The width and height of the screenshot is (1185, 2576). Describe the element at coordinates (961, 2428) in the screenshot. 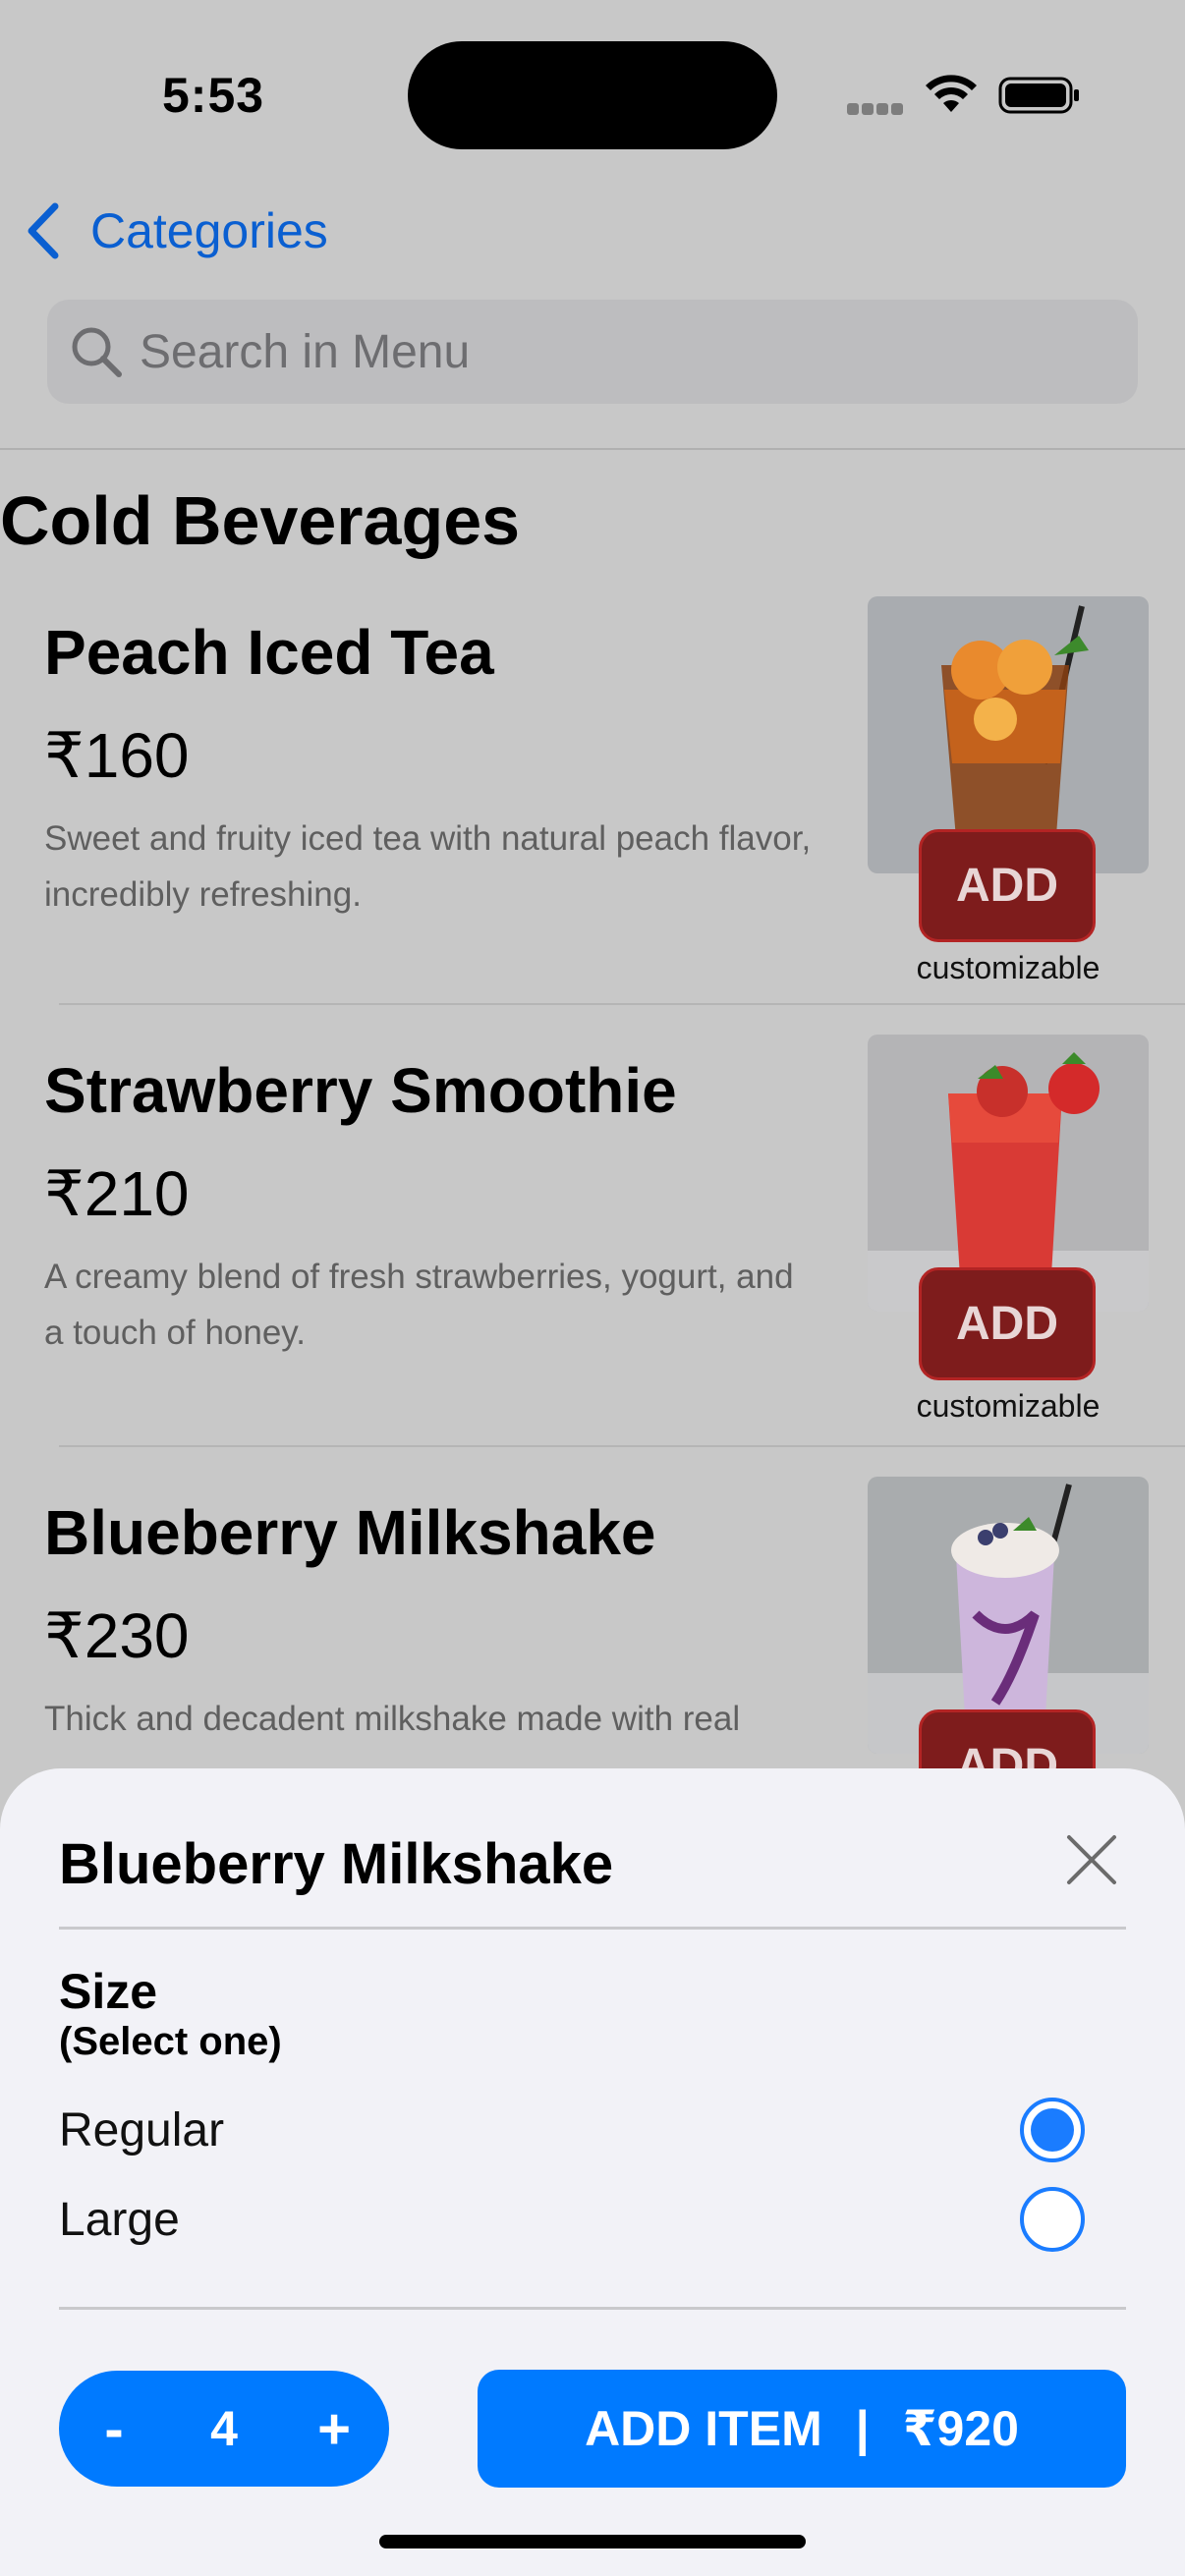

I see `add-item-total: ₹920` at that location.